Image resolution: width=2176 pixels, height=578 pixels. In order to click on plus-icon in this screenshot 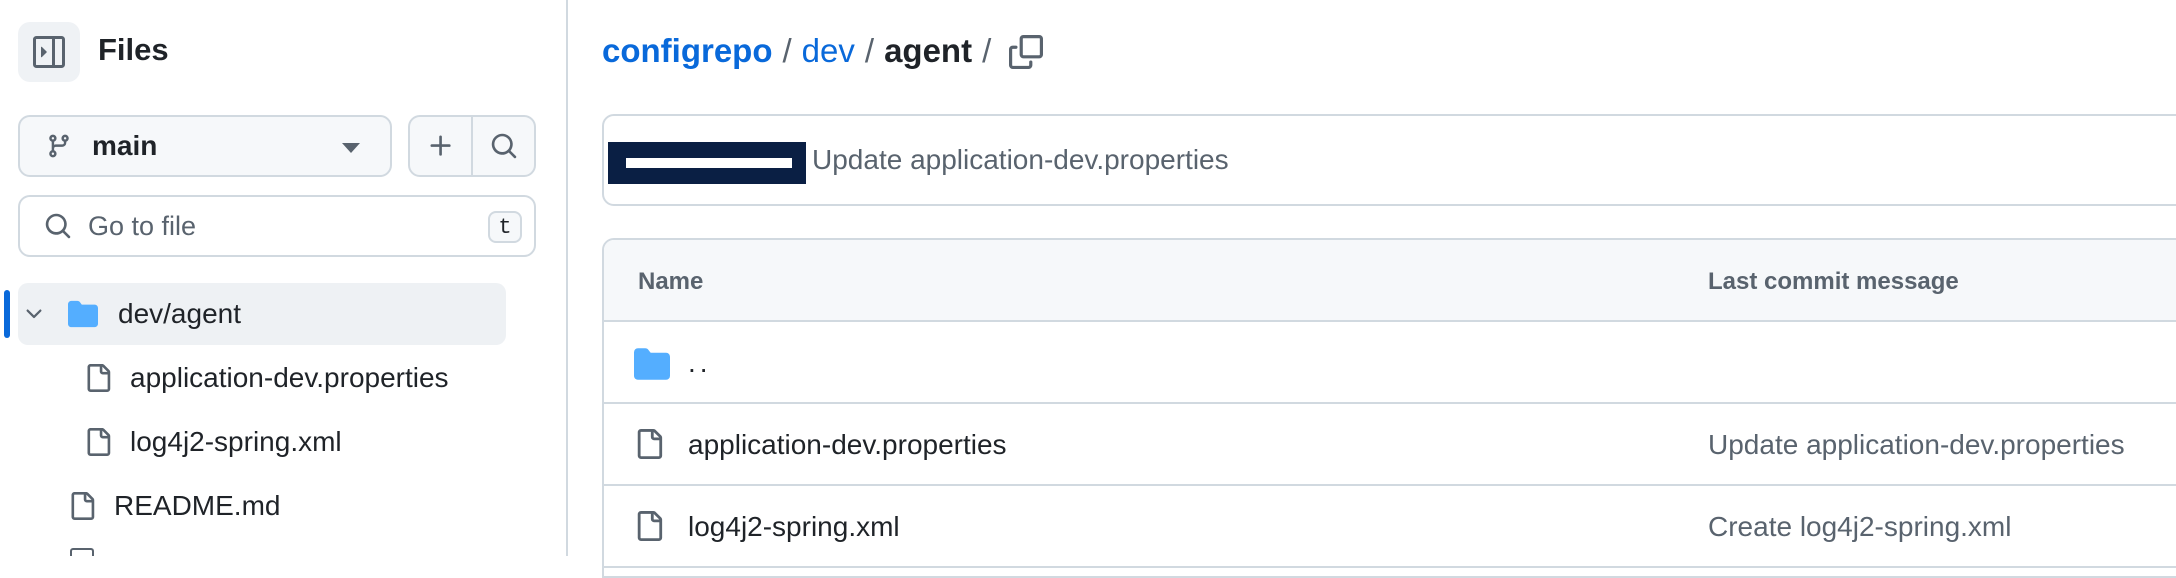, I will do `click(440, 145)`.